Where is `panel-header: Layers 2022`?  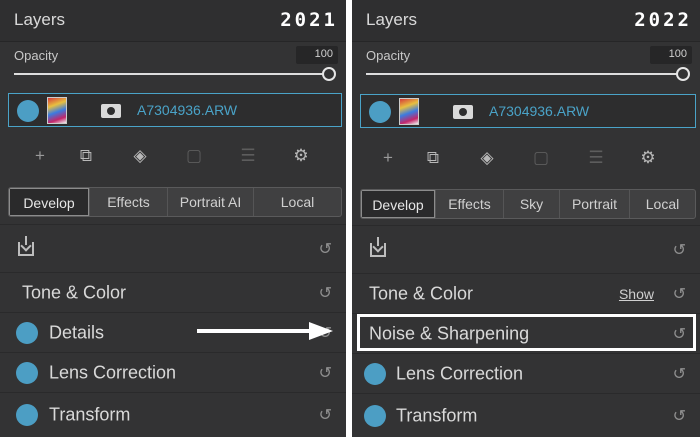
panel-header: Layers 2022 is located at coordinates (526, 21).